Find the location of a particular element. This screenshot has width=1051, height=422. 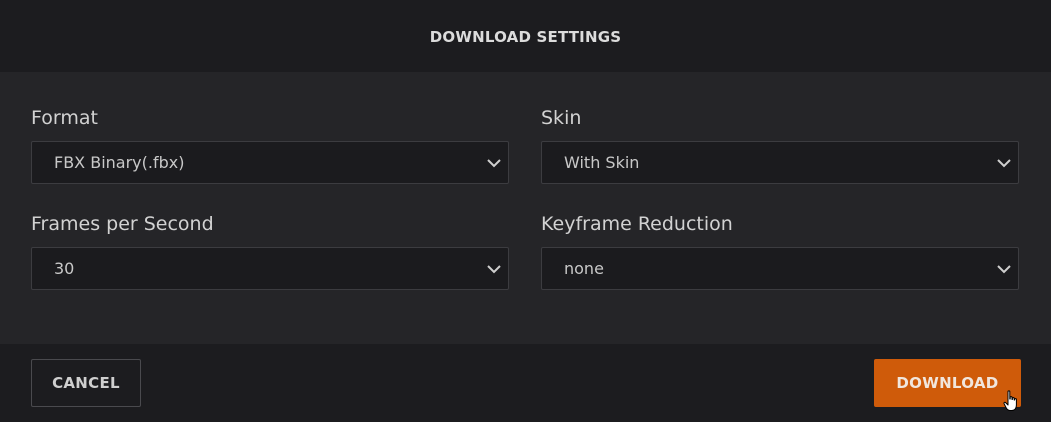

hand-pointer-icon is located at coordinates (1010, 400).